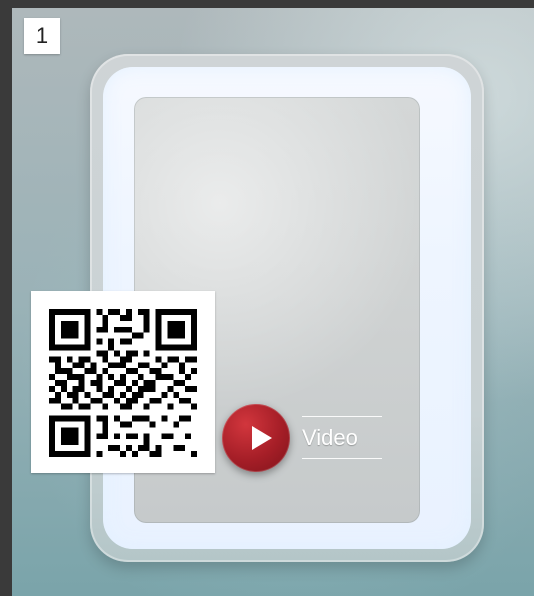 The width and height of the screenshot is (534, 596). What do you see at coordinates (342, 416) in the screenshot?
I see `video-label-top-rule` at bounding box center [342, 416].